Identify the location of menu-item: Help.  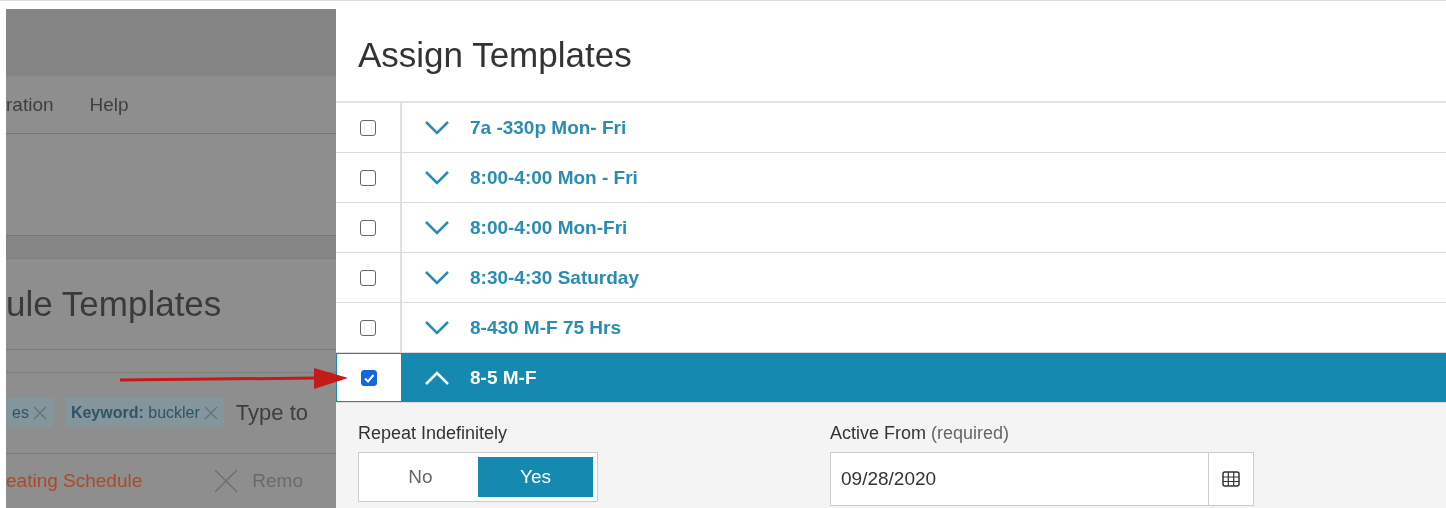
(109, 104).